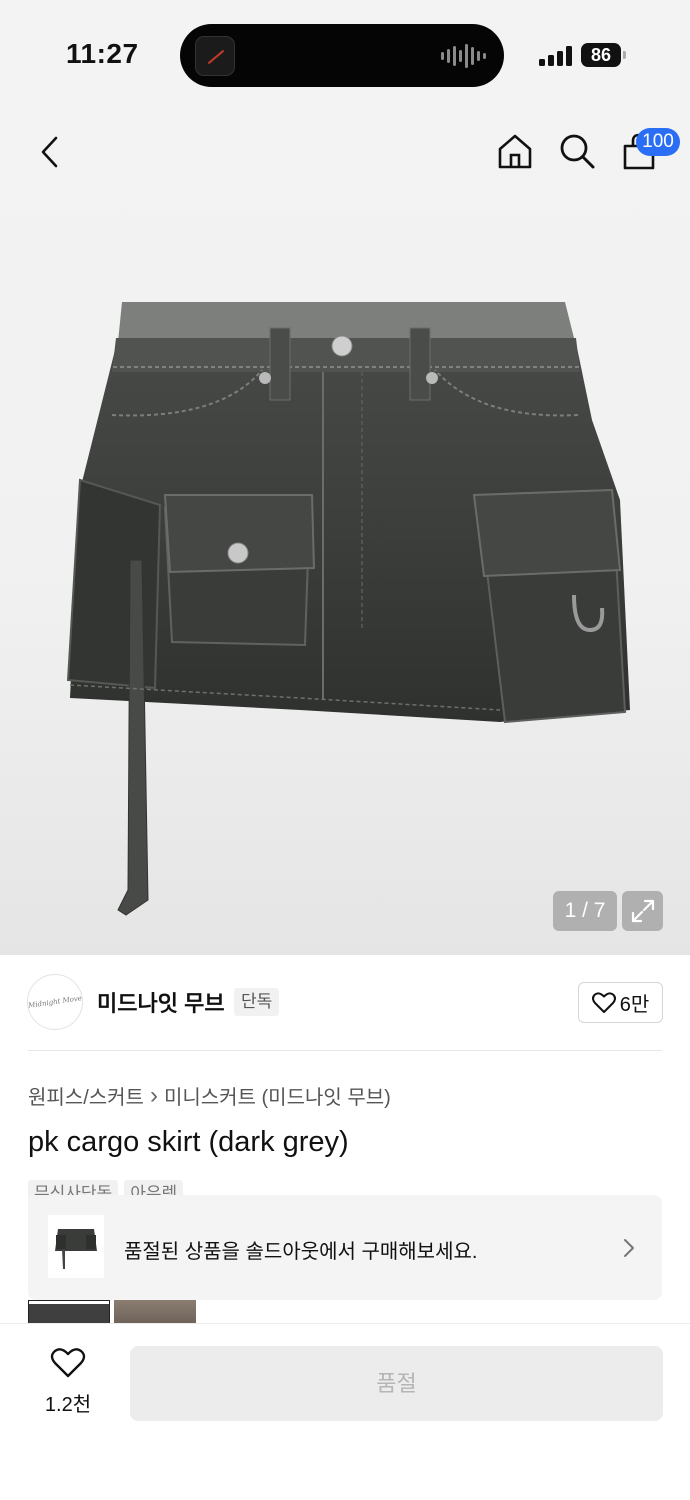 This screenshot has width=690, height=1500. What do you see at coordinates (257, 1002) in the screenshot?
I see `exclusive-tag: 단독` at bounding box center [257, 1002].